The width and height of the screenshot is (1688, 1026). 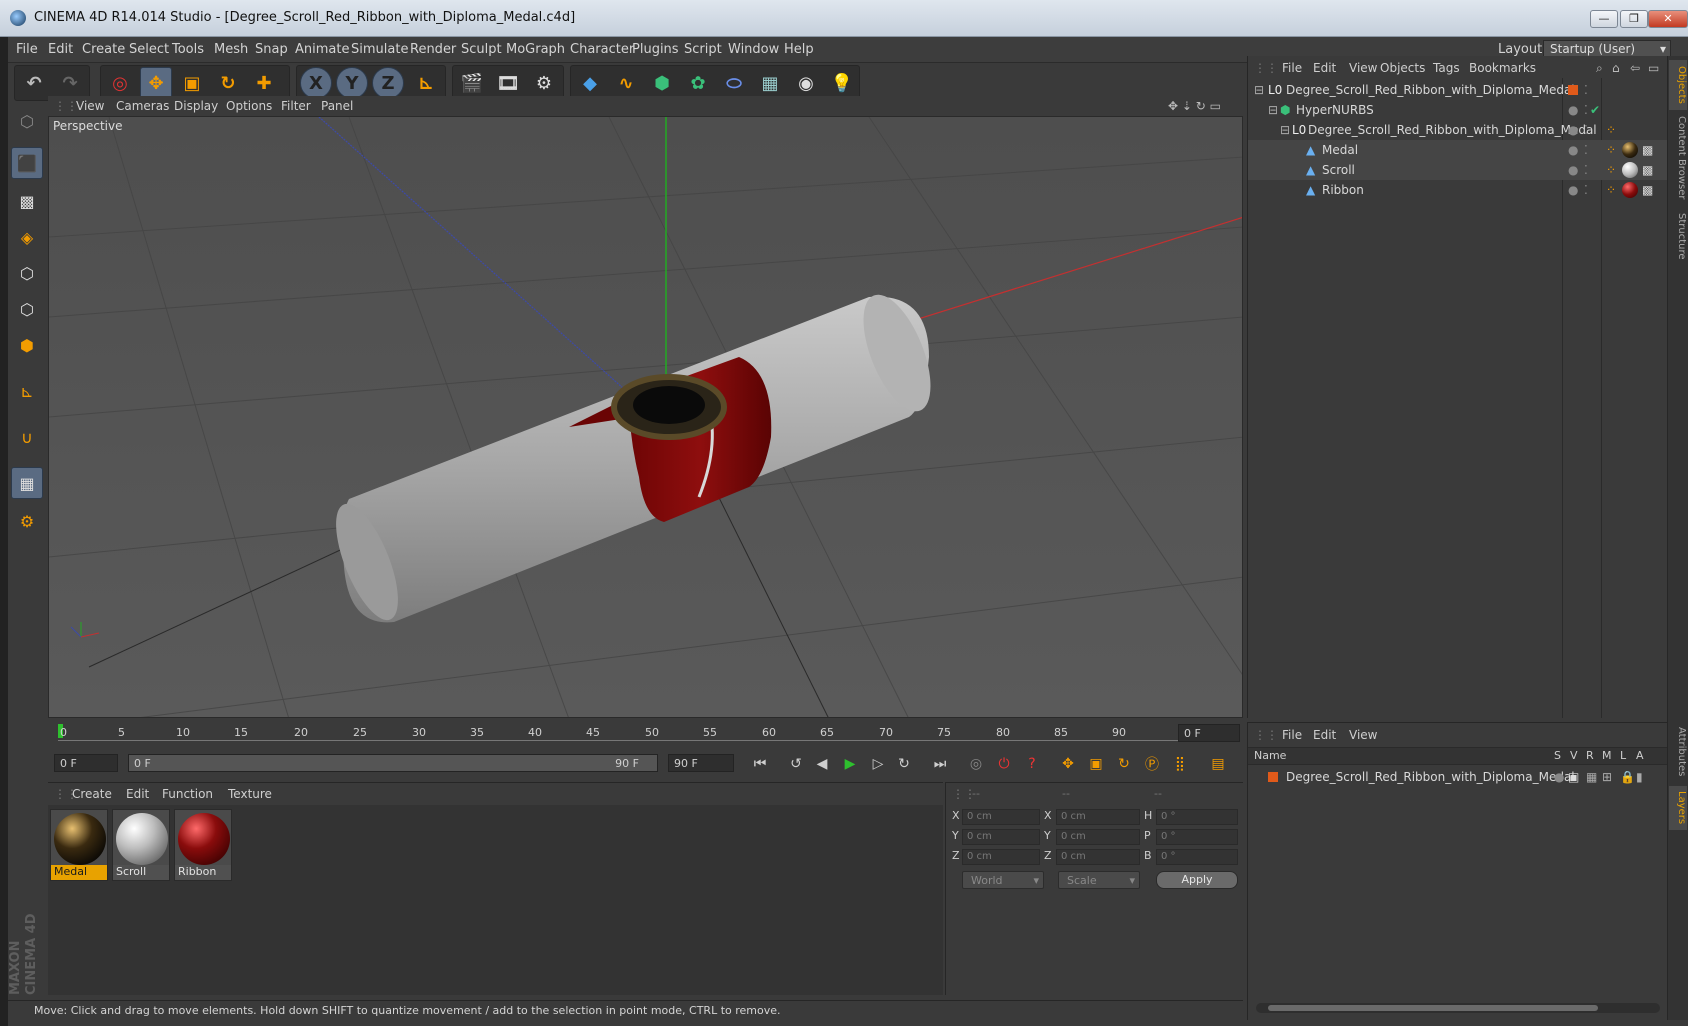 I want to click on render-icon: ▦, so click(x=1591, y=777).